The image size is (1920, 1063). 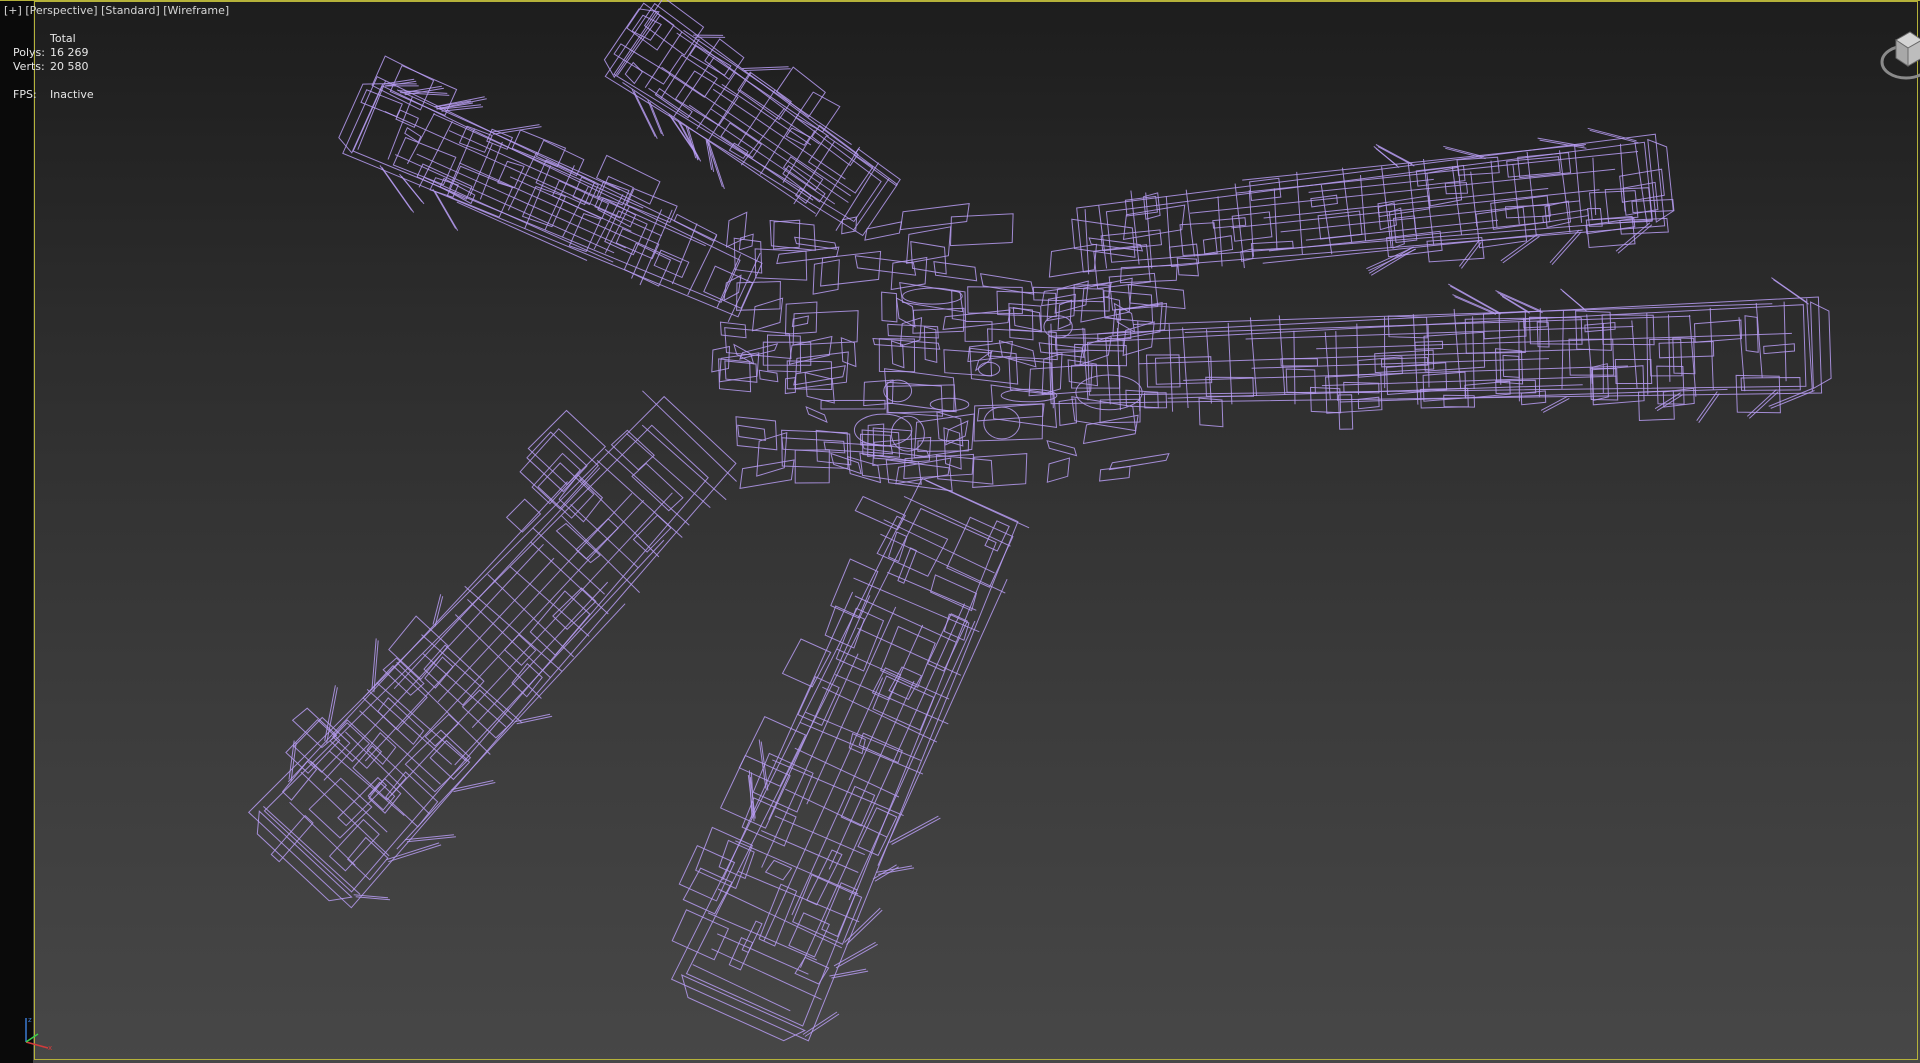 I want to click on verts-label: Verts:, so click(x=29, y=66).